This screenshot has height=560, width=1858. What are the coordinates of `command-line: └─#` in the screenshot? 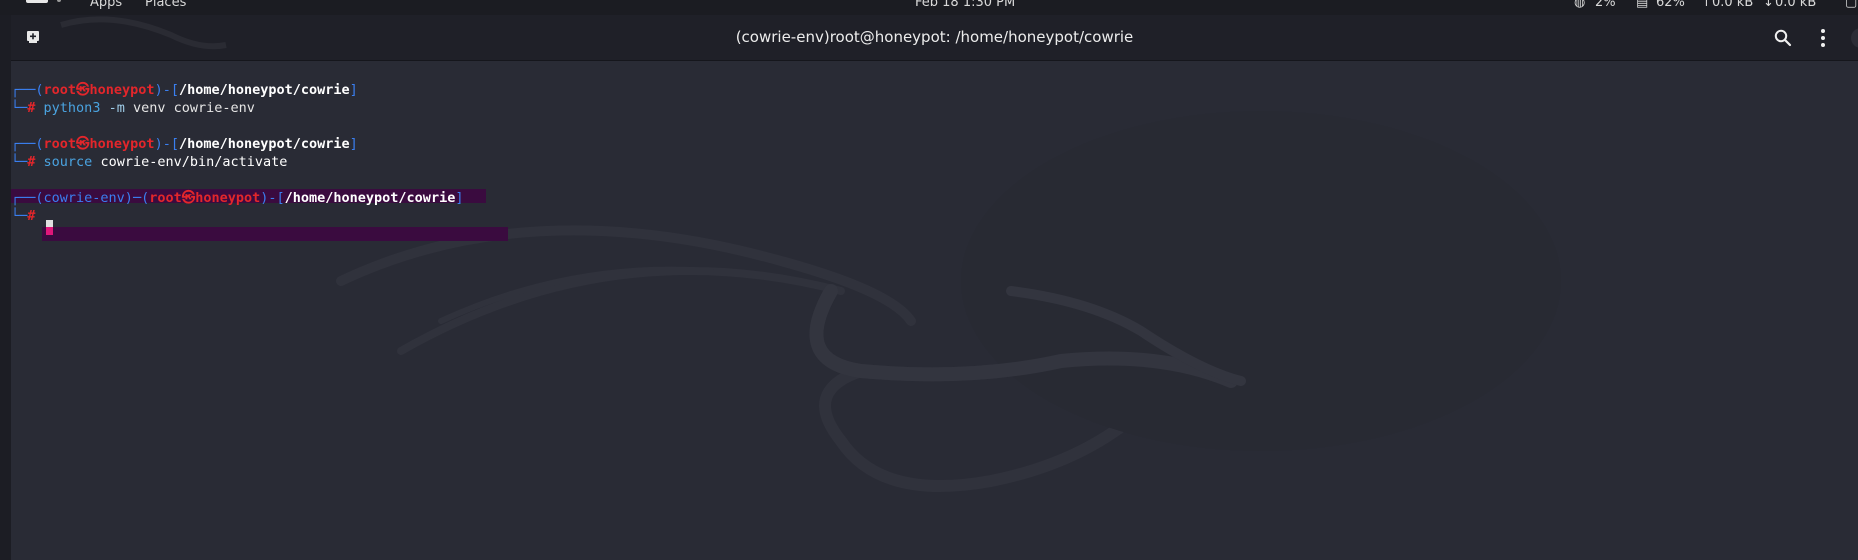 It's located at (23, 216).